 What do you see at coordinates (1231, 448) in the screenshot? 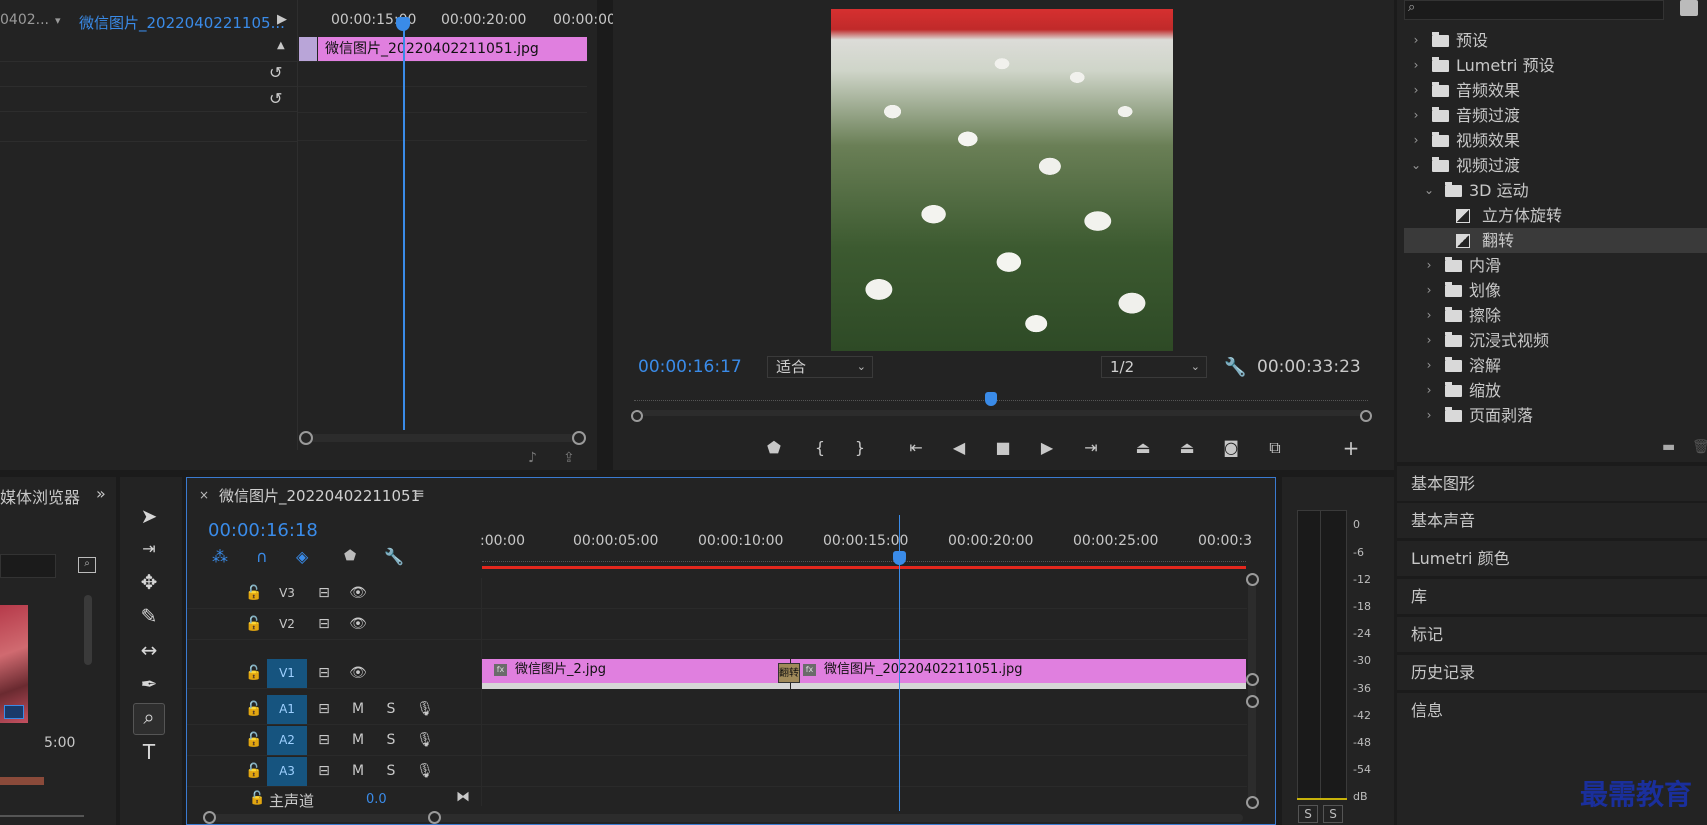
I see `camera-icon: ◙` at bounding box center [1231, 448].